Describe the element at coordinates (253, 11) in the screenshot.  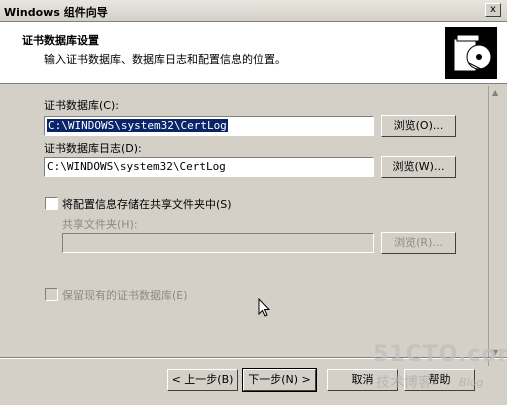
I see `title-bar: Windows 组件向导 x` at that location.